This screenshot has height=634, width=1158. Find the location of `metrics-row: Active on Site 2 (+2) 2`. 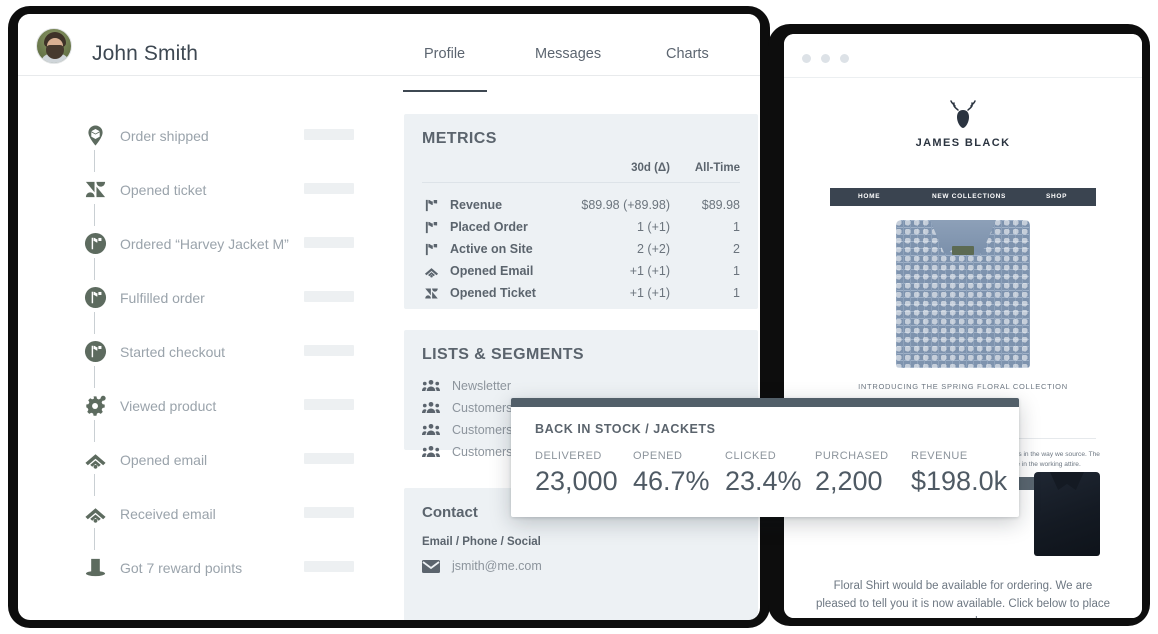

metrics-row: Active on Site 2 (+2) 2 is located at coordinates (581, 249).